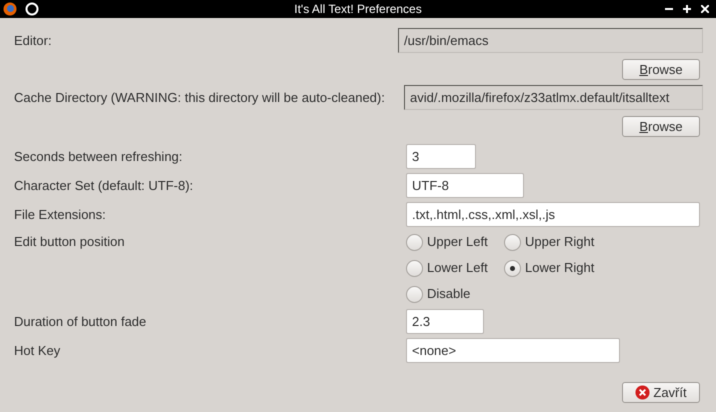  I want to click on close-button: Zavřít, so click(661, 392).